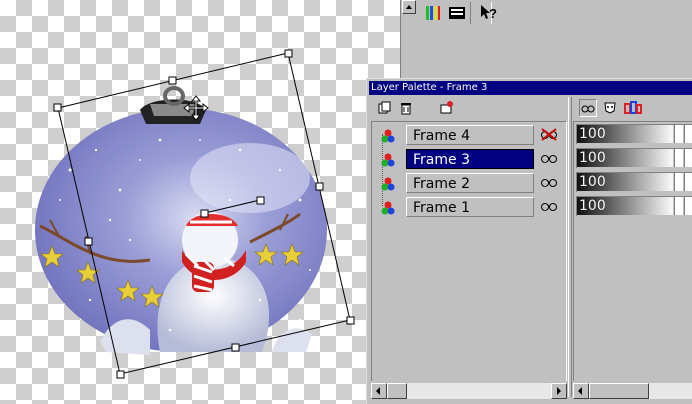 The width and height of the screenshot is (692, 404). I want to click on trash-icon, so click(406, 108).